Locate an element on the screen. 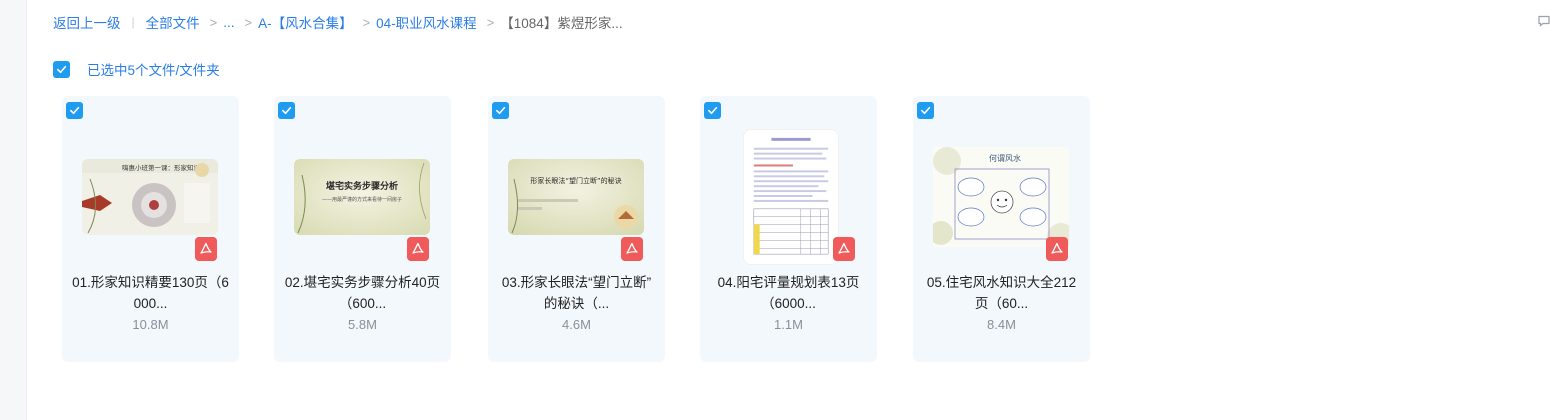 Image resolution: width=1550 pixels, height=420 pixels. file-card: 何谓风水 05.住宅风水知识大全212 页（60... 8.4M is located at coordinates (1001, 229).